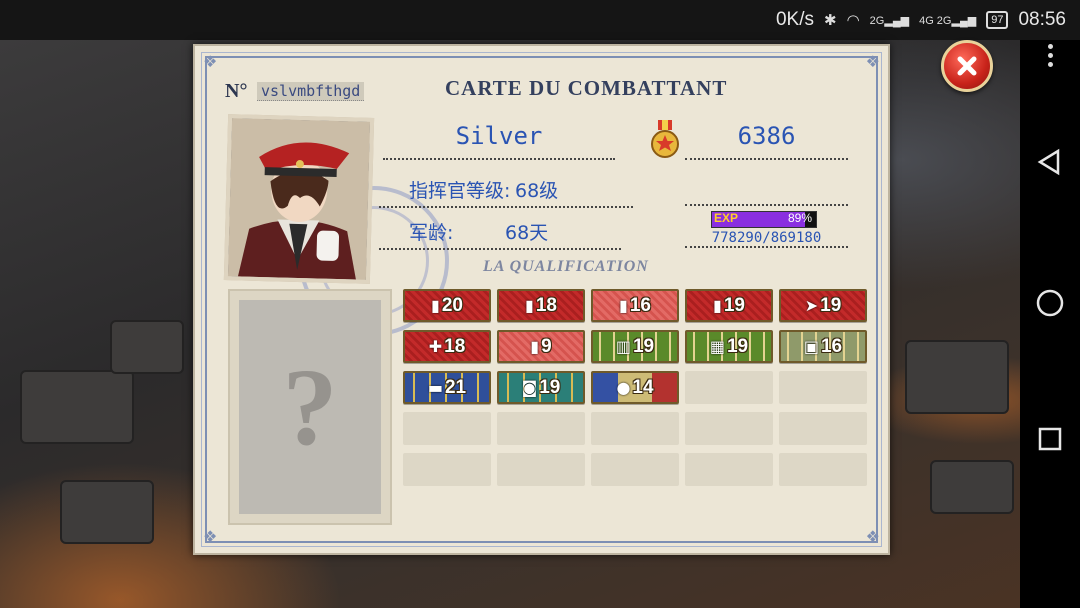  What do you see at coordinates (452, 305) in the screenshot?
I see `badge-level: 20` at bounding box center [452, 305].